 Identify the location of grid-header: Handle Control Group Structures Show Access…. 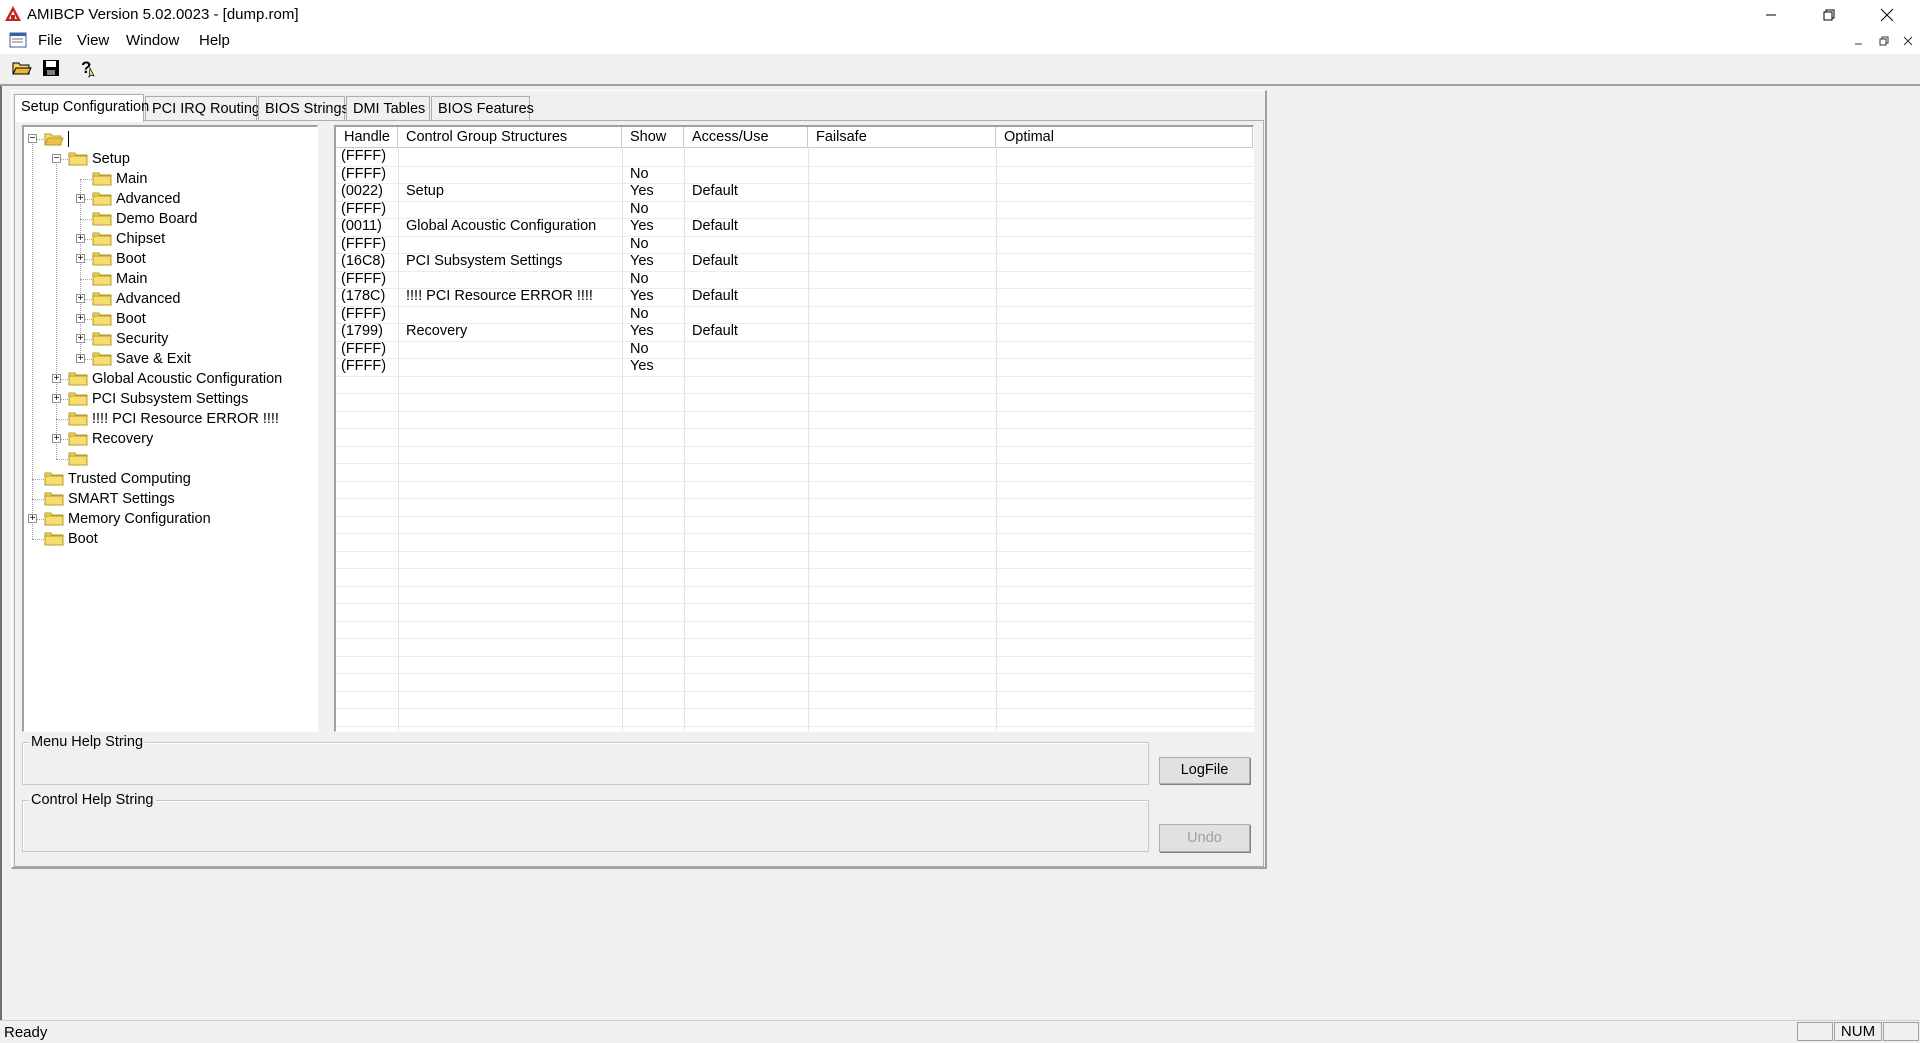
(794, 137).